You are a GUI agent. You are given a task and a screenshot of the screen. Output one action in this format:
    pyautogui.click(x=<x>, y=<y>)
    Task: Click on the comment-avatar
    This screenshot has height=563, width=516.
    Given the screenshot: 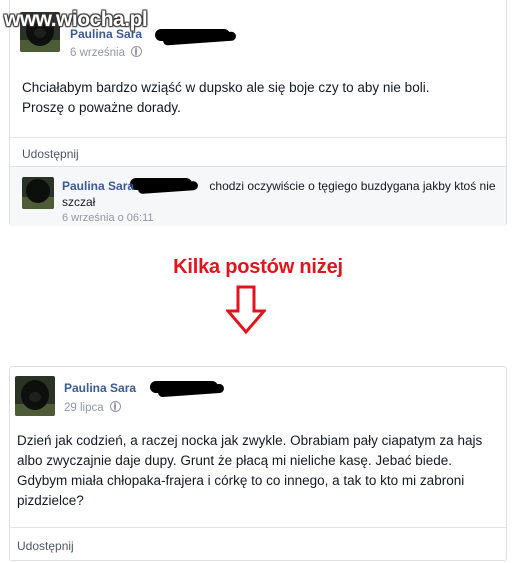 What is the action you would take?
    pyautogui.click(x=38, y=193)
    